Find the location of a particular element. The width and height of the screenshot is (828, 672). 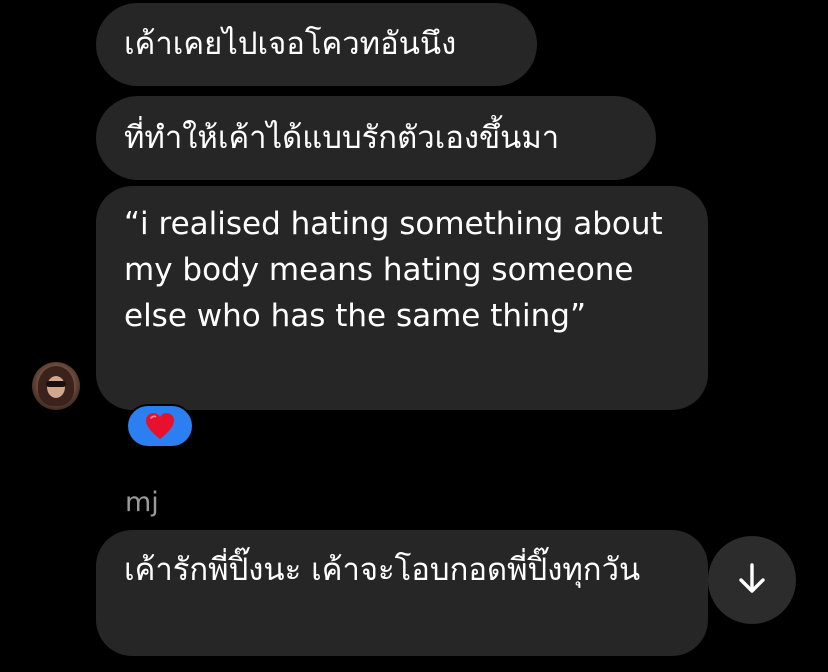

avatar-face is located at coordinates (56, 387).